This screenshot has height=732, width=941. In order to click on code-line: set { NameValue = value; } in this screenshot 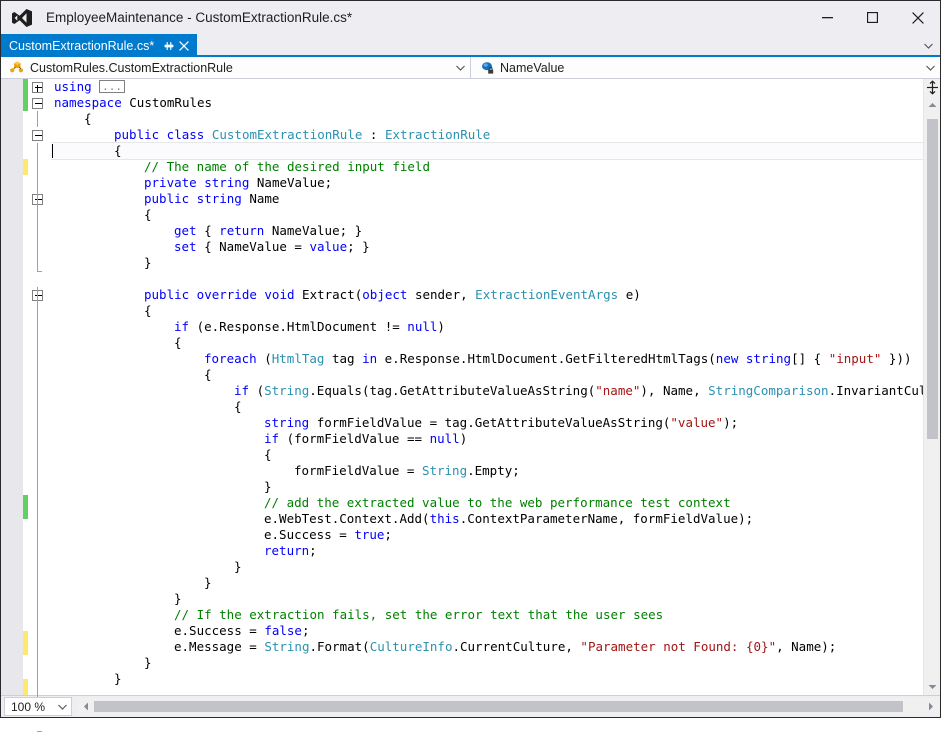, I will do `click(487, 247)`.